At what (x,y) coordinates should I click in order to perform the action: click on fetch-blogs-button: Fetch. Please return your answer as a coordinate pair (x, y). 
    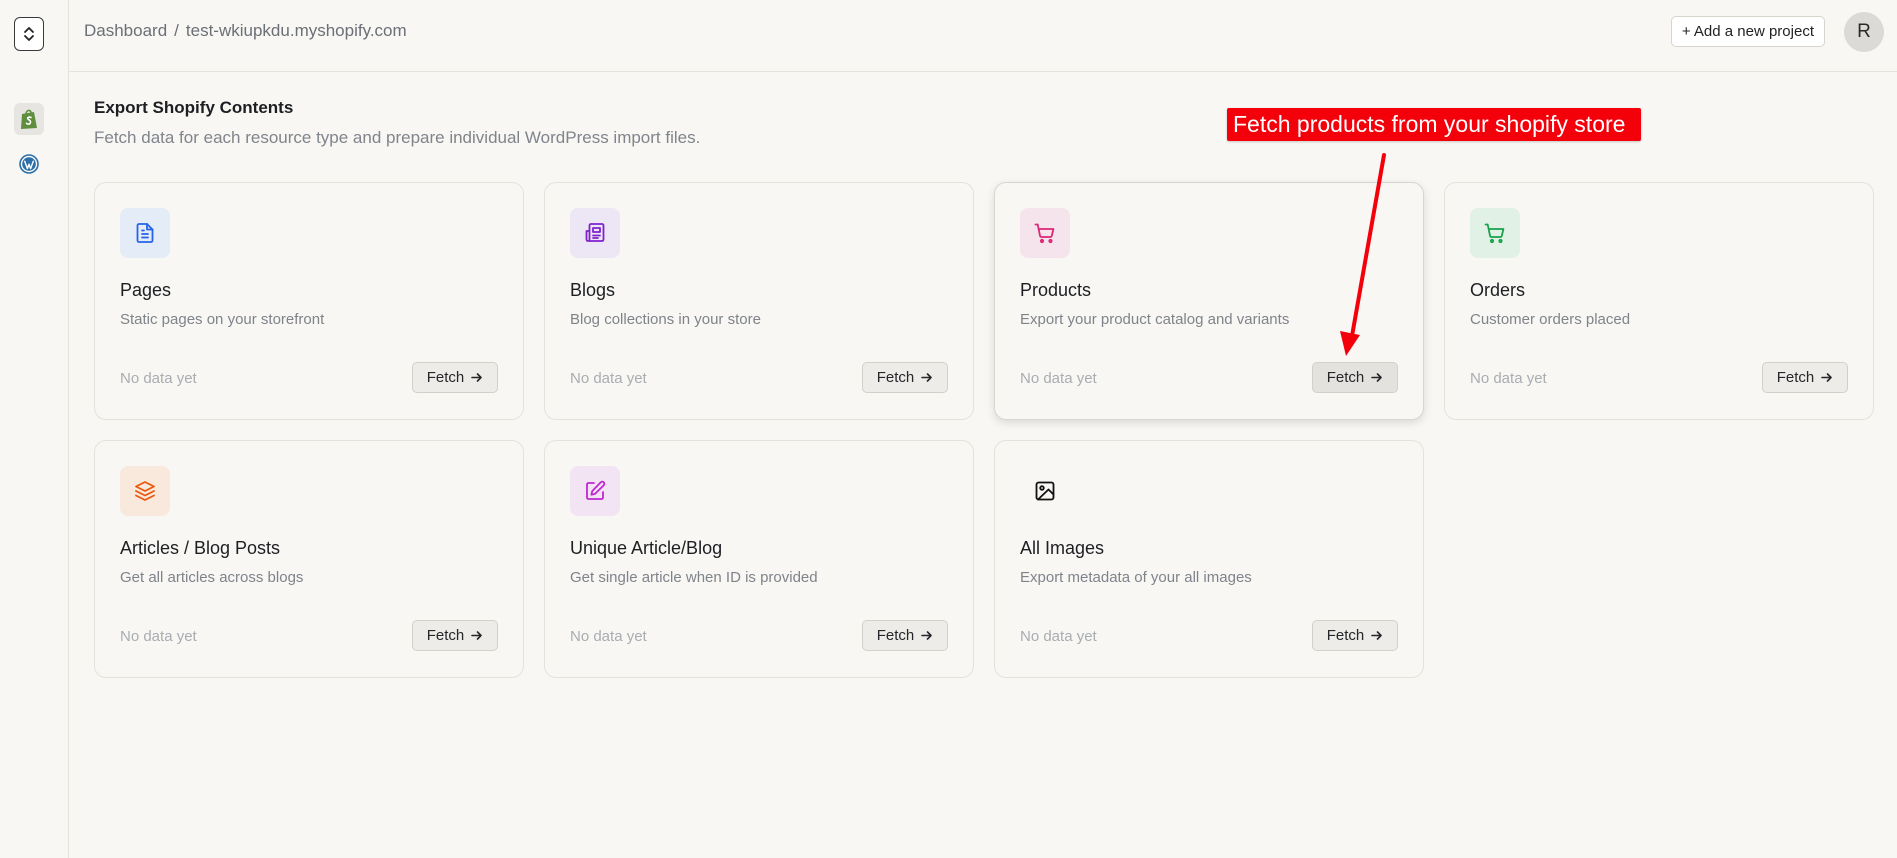
    Looking at the image, I should click on (905, 377).